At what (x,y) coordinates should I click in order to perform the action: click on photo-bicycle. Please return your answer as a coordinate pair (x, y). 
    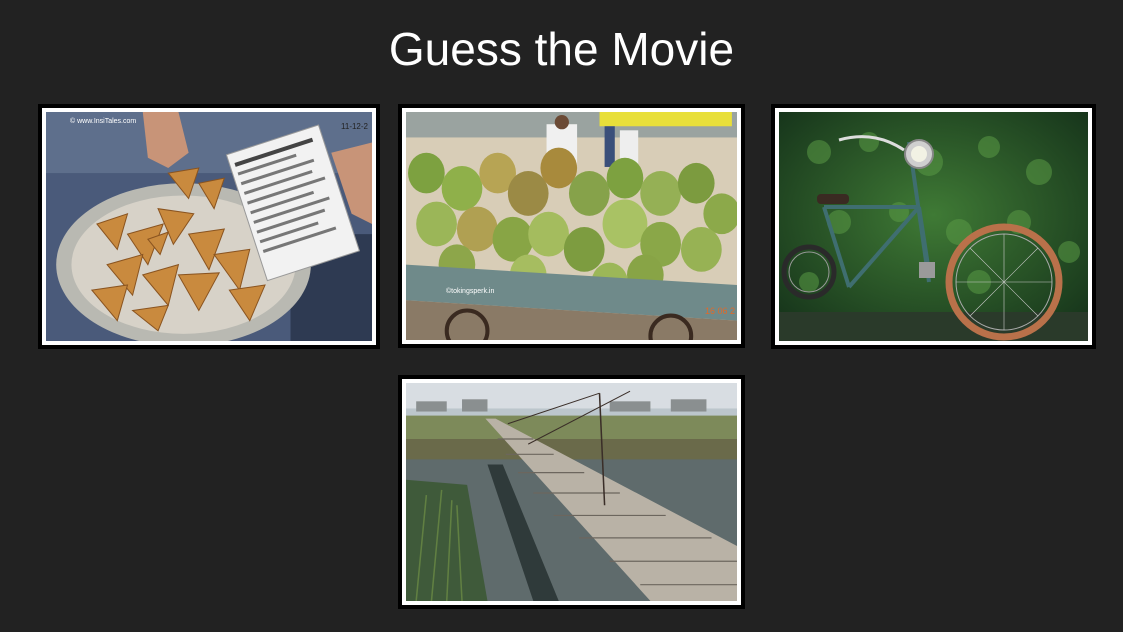
    Looking at the image, I should click on (933, 226).